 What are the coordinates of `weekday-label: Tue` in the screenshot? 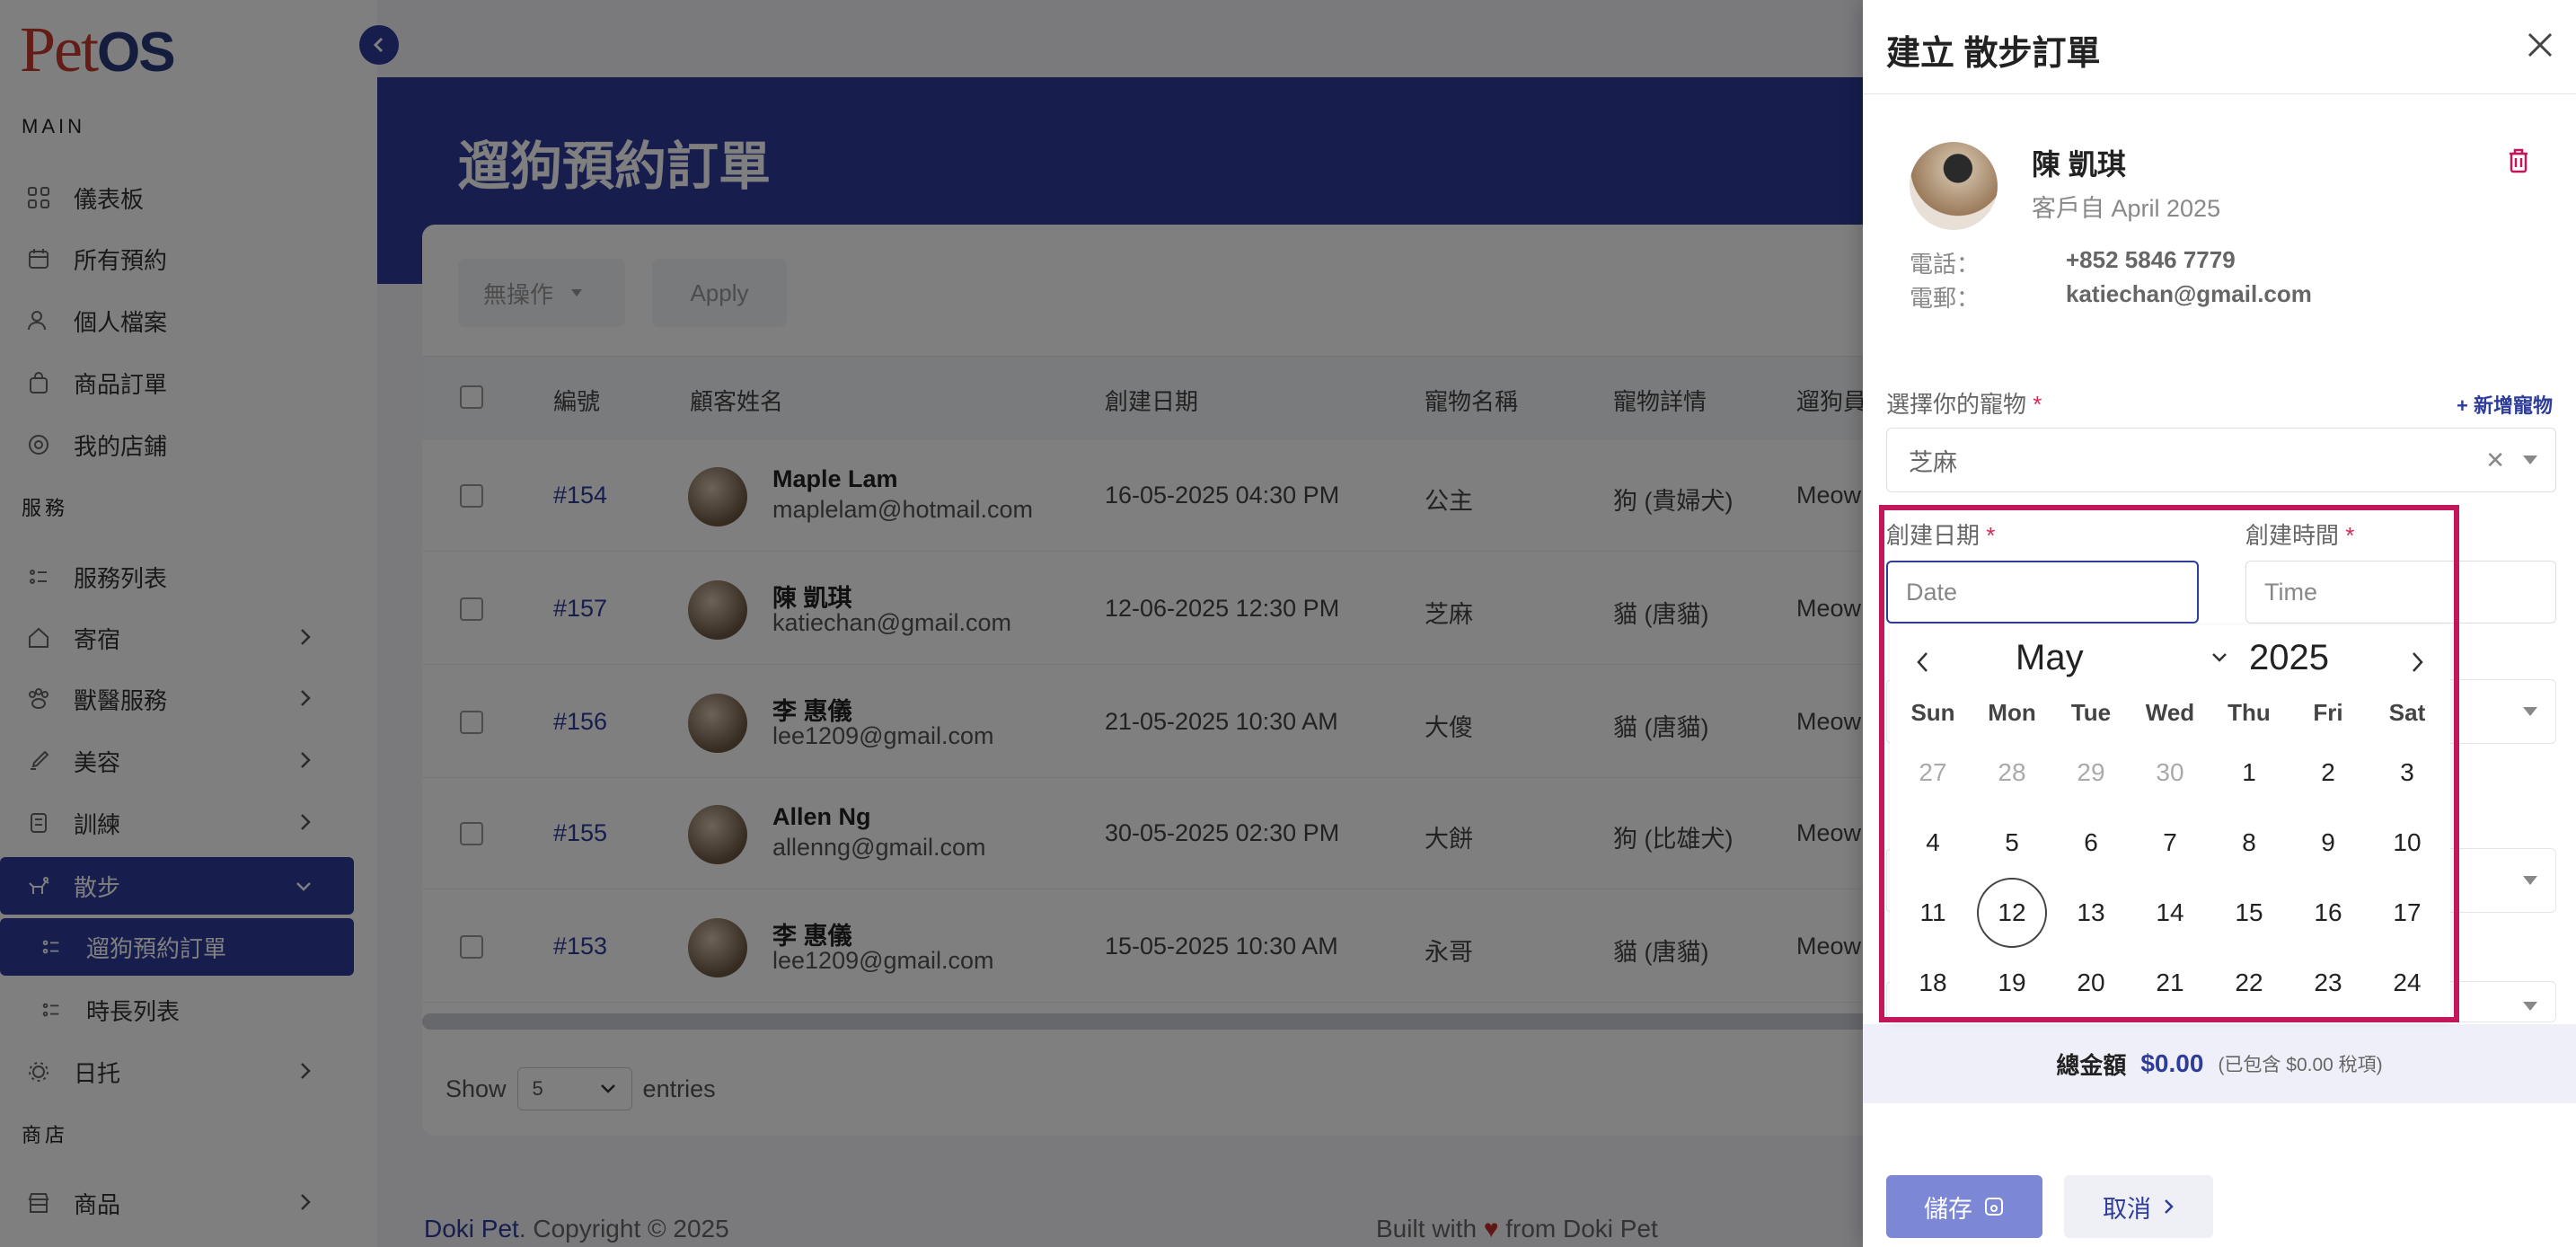 It's located at (2091, 712).